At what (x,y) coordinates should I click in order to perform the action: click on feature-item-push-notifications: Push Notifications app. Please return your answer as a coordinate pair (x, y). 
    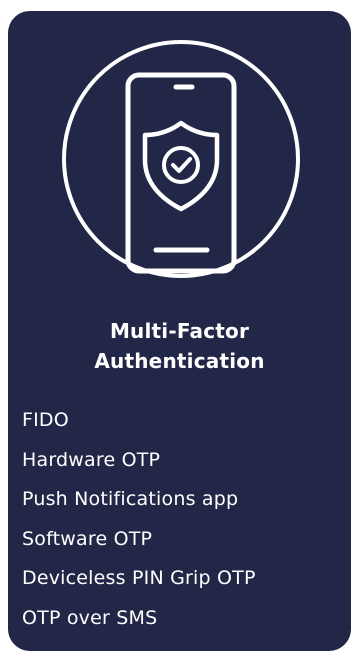
    Looking at the image, I should click on (130, 499).